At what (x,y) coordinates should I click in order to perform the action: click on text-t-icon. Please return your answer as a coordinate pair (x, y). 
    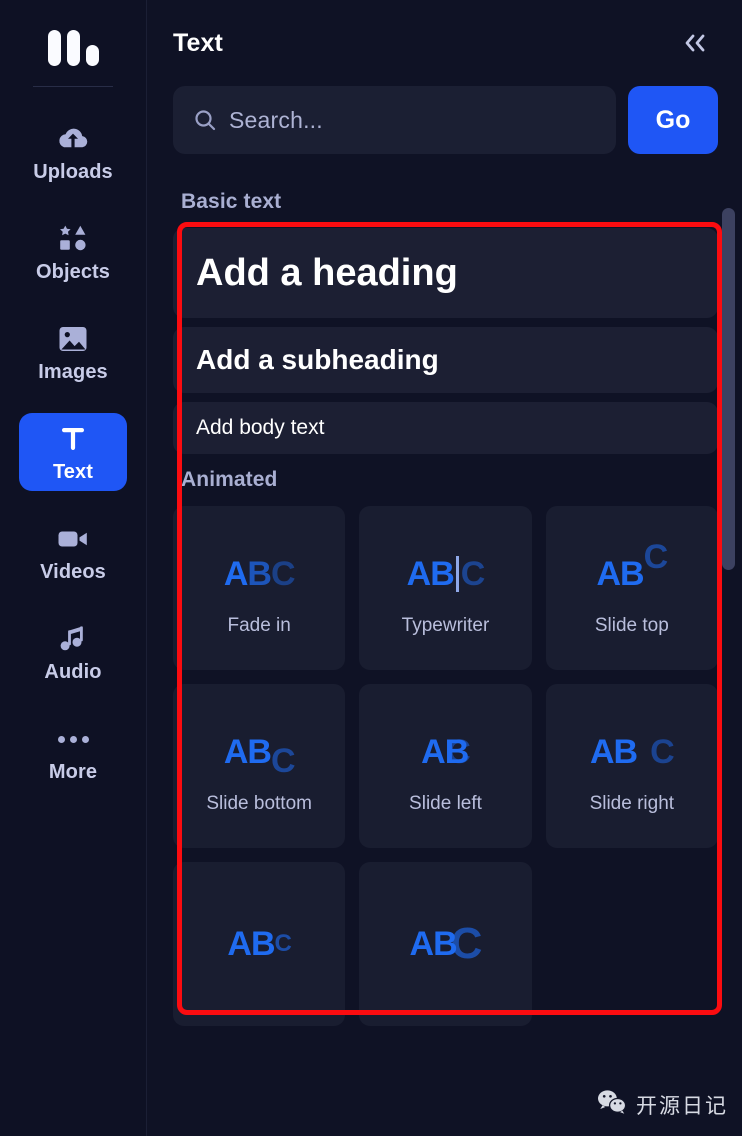
    Looking at the image, I should click on (73, 439).